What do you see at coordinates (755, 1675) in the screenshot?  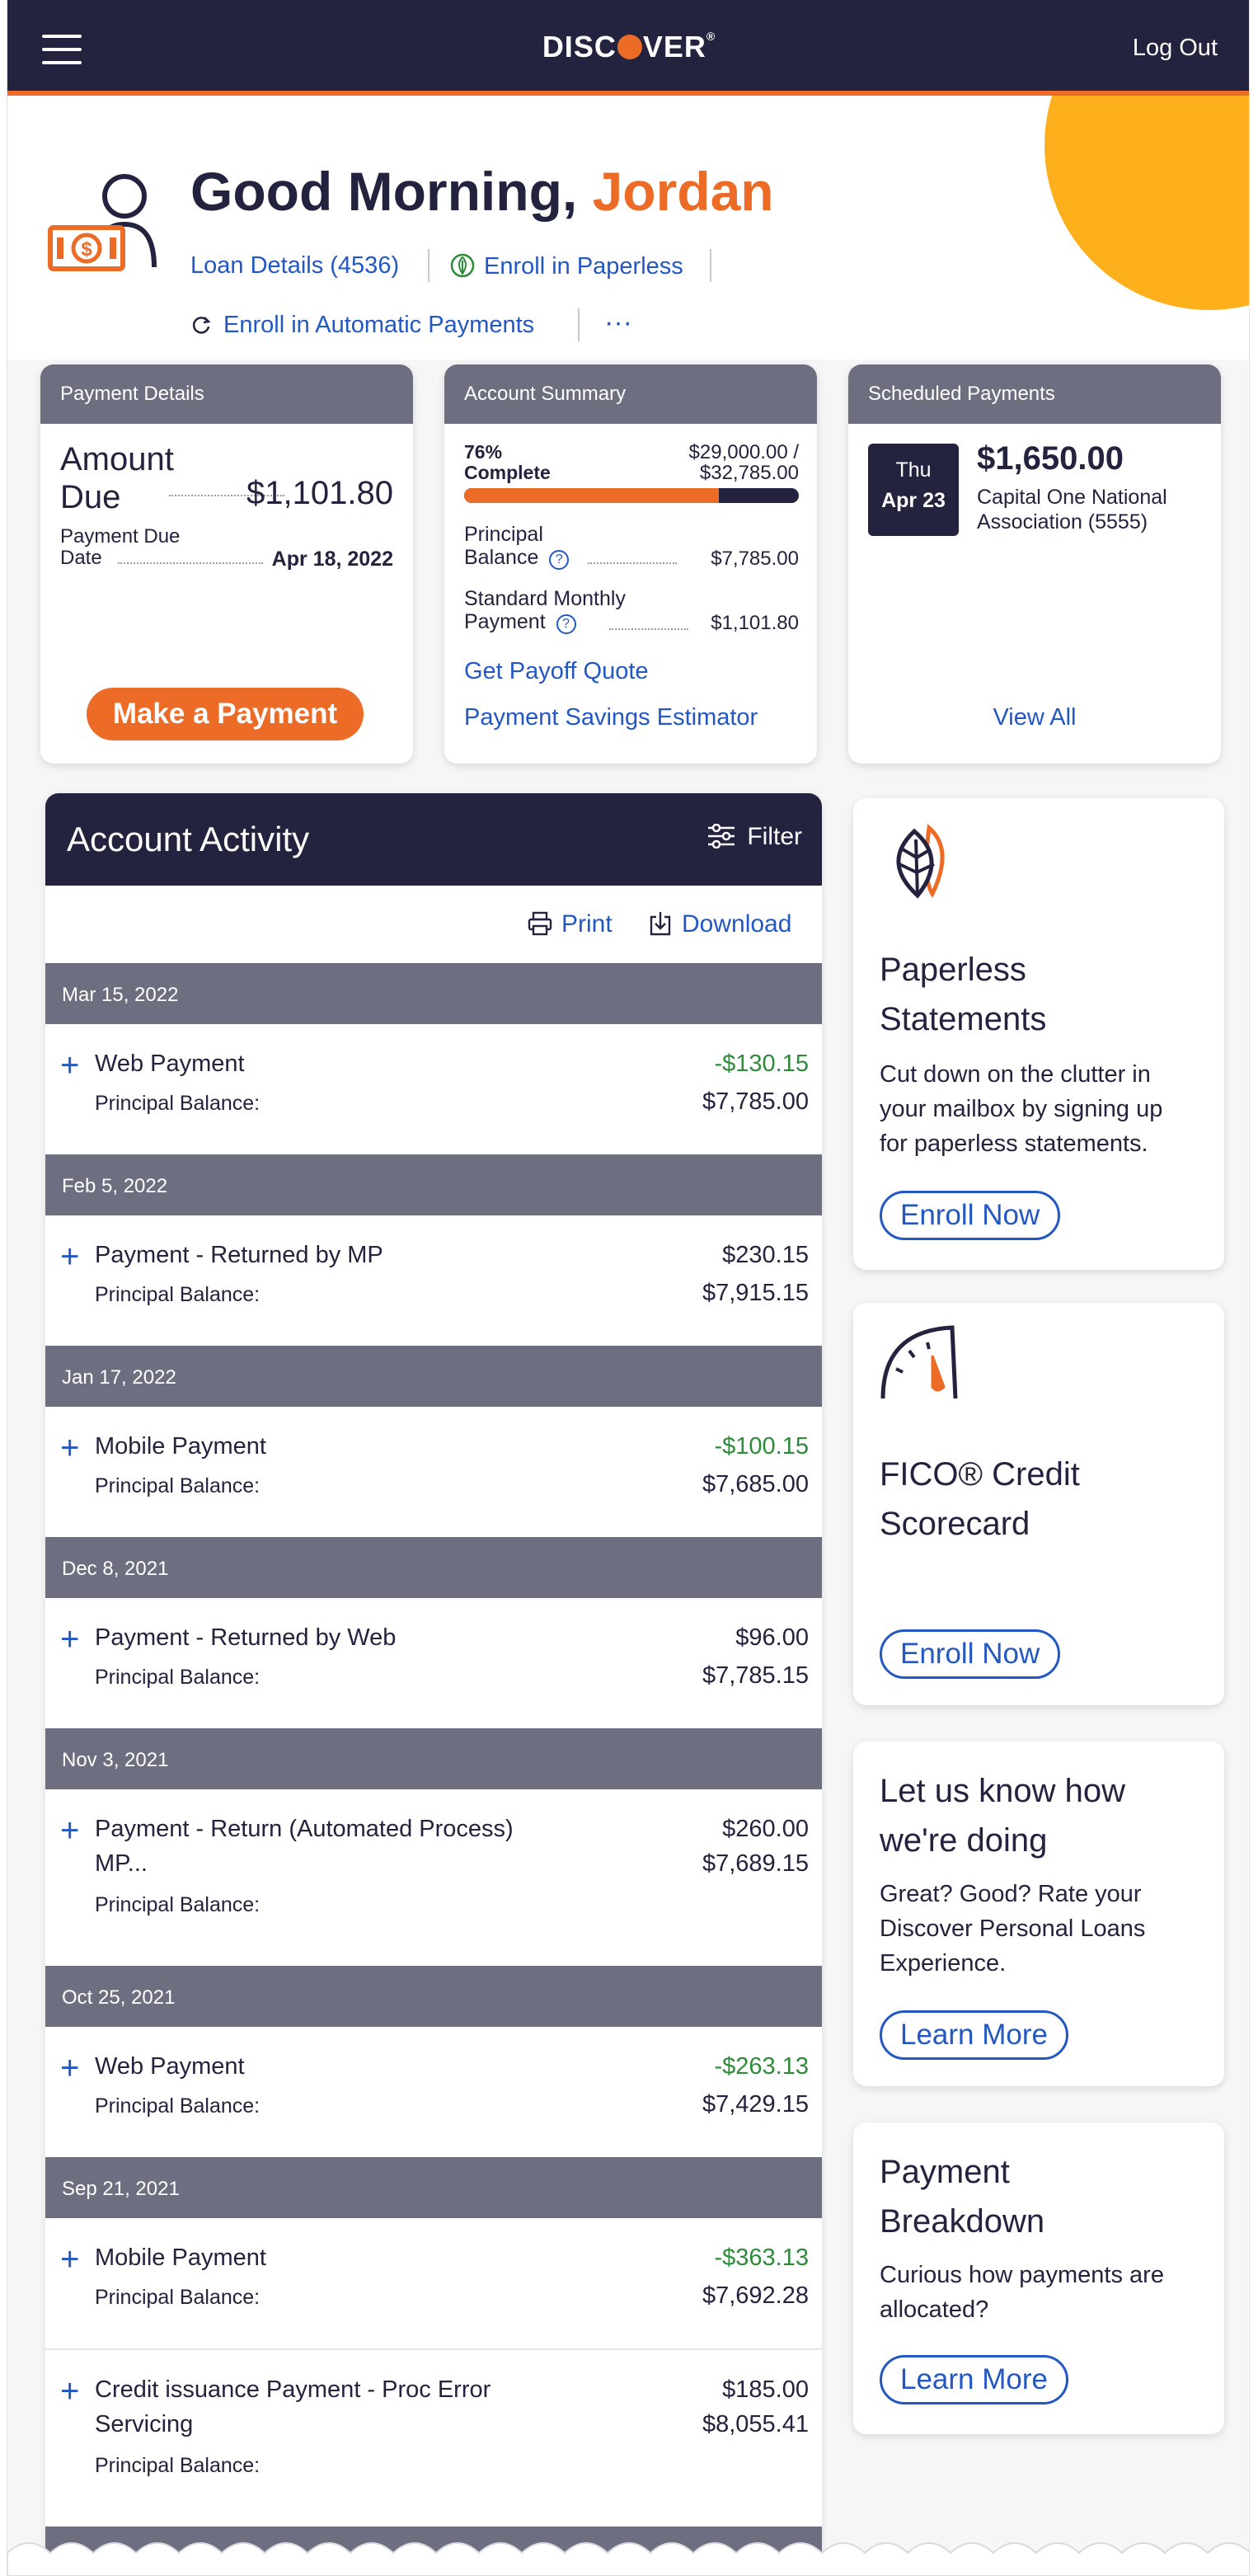 I see `principal-balance-value: $7,785.15` at bounding box center [755, 1675].